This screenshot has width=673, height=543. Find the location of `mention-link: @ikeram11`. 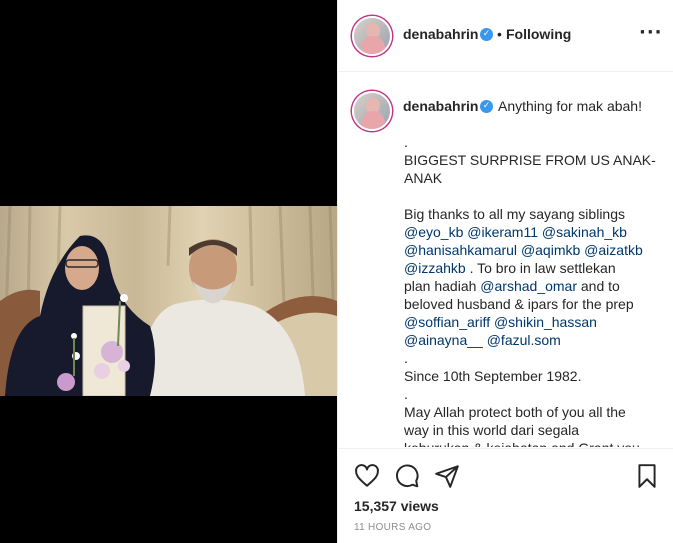

mention-link: @ikeram11 is located at coordinates (502, 232).